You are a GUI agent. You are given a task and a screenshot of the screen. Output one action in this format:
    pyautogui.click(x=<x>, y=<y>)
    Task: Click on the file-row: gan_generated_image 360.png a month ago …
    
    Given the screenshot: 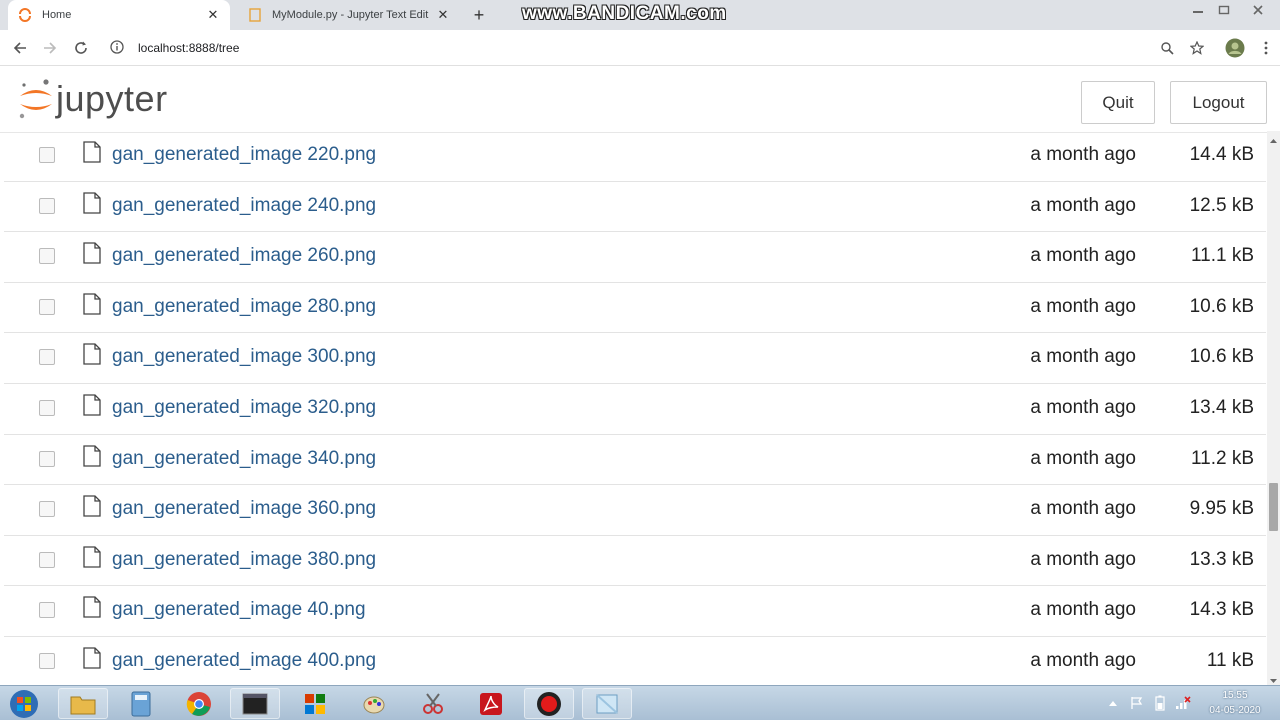 What is the action you would take?
    pyautogui.click(x=635, y=510)
    